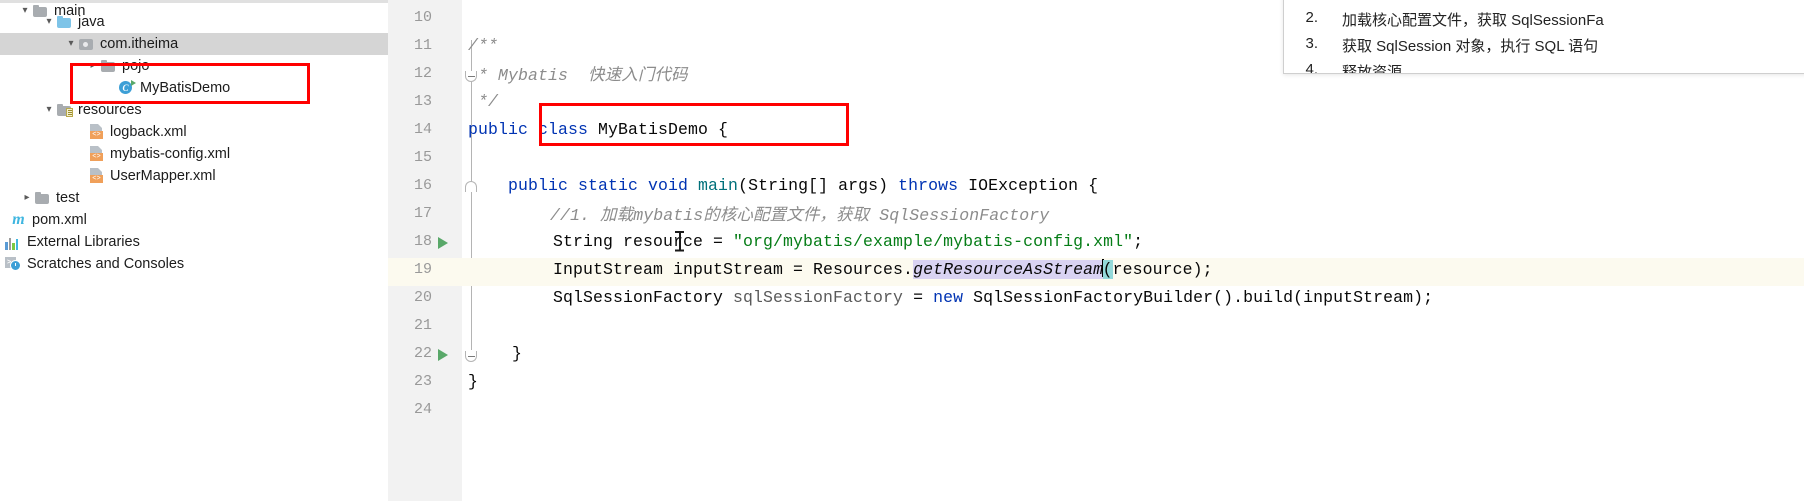  What do you see at coordinates (918, 297) in the screenshot?
I see `assign-operator: =` at bounding box center [918, 297].